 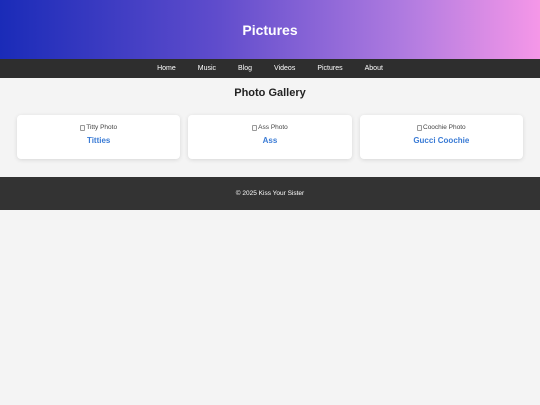 I want to click on gallery-card: Coochie Photo Gucci Coochie, so click(x=441, y=137).